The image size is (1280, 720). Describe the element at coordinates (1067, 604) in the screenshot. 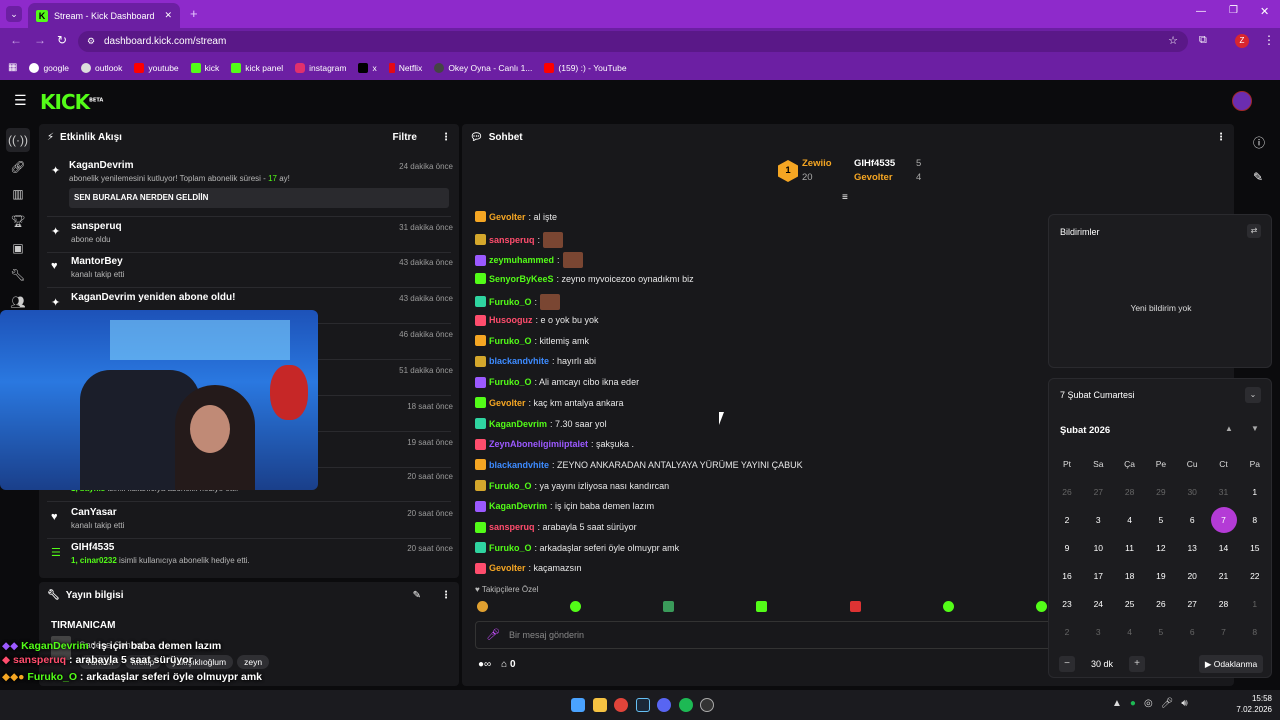

I see `calendar-day: 23` at that location.